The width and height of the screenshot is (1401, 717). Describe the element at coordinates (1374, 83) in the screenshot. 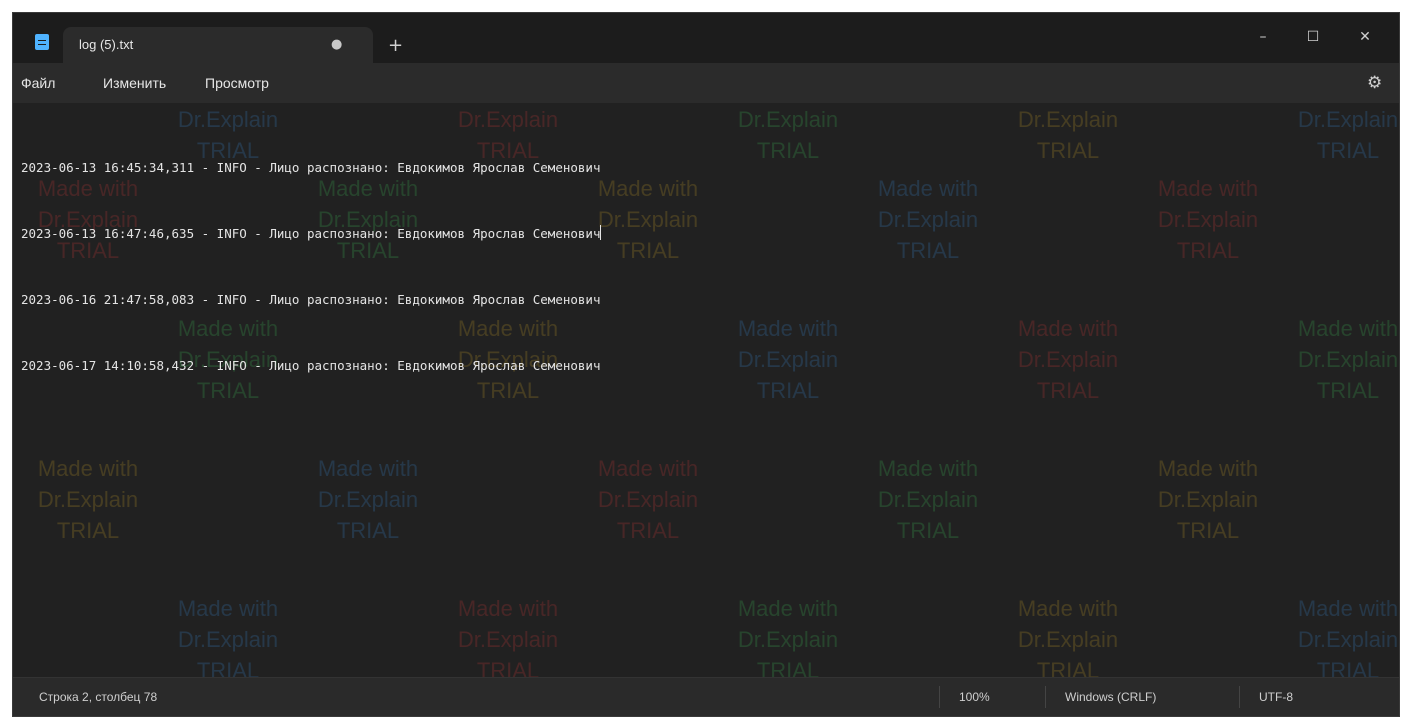

I see `gear-icon: ⚙` at that location.